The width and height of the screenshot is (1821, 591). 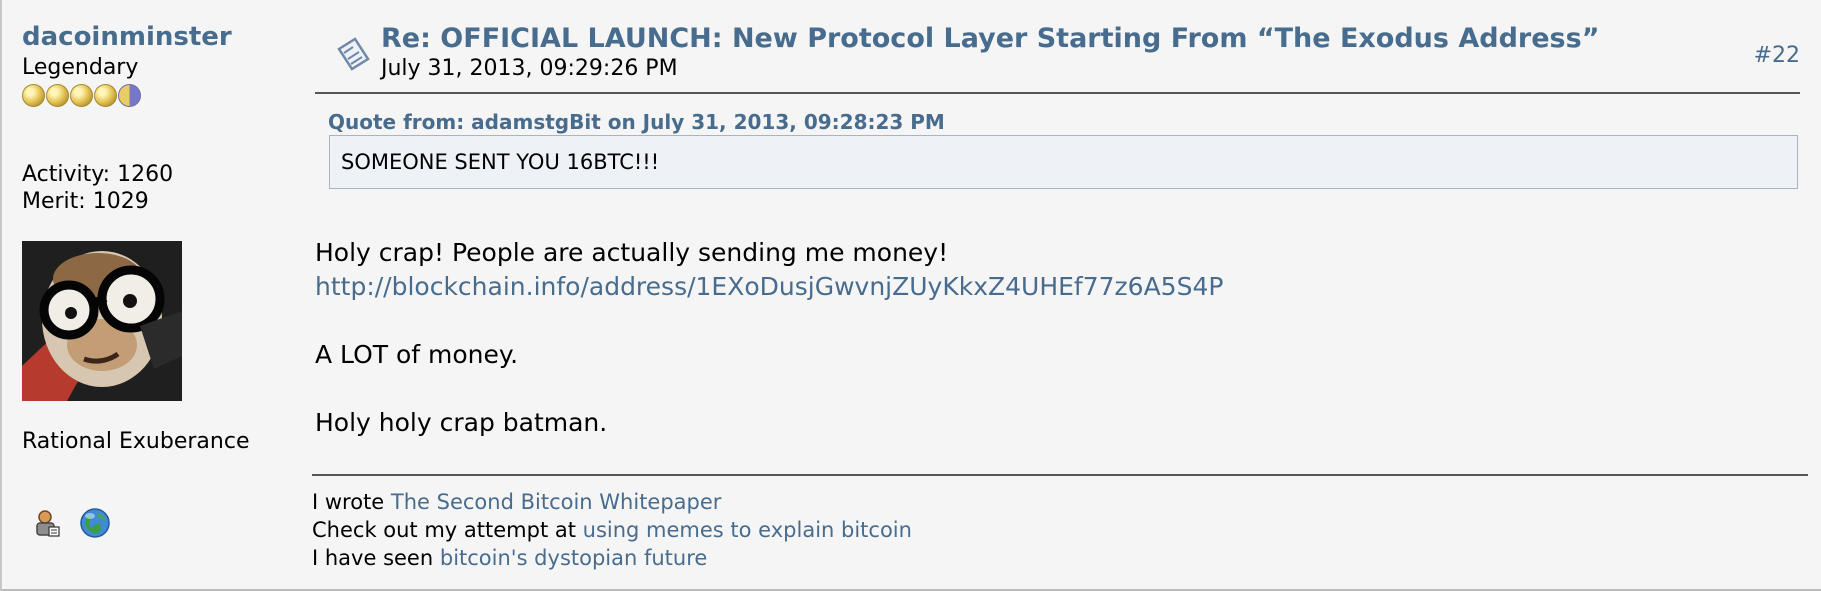 I want to click on post-body-line: A LOT of money., so click(x=417, y=354).